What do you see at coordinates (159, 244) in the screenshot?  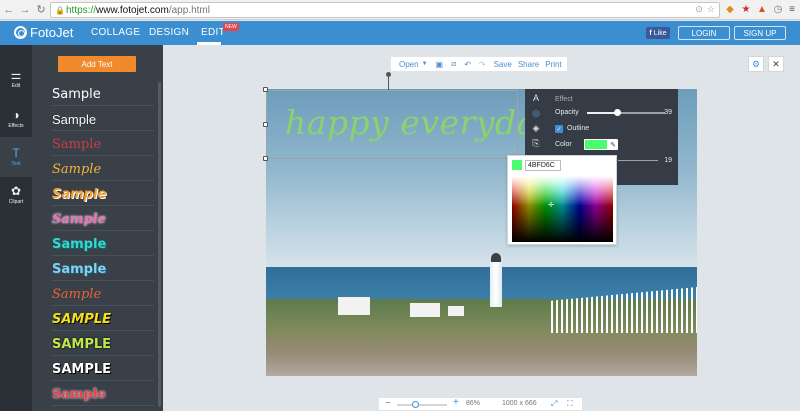 I see `panel-scrollbar` at bounding box center [159, 244].